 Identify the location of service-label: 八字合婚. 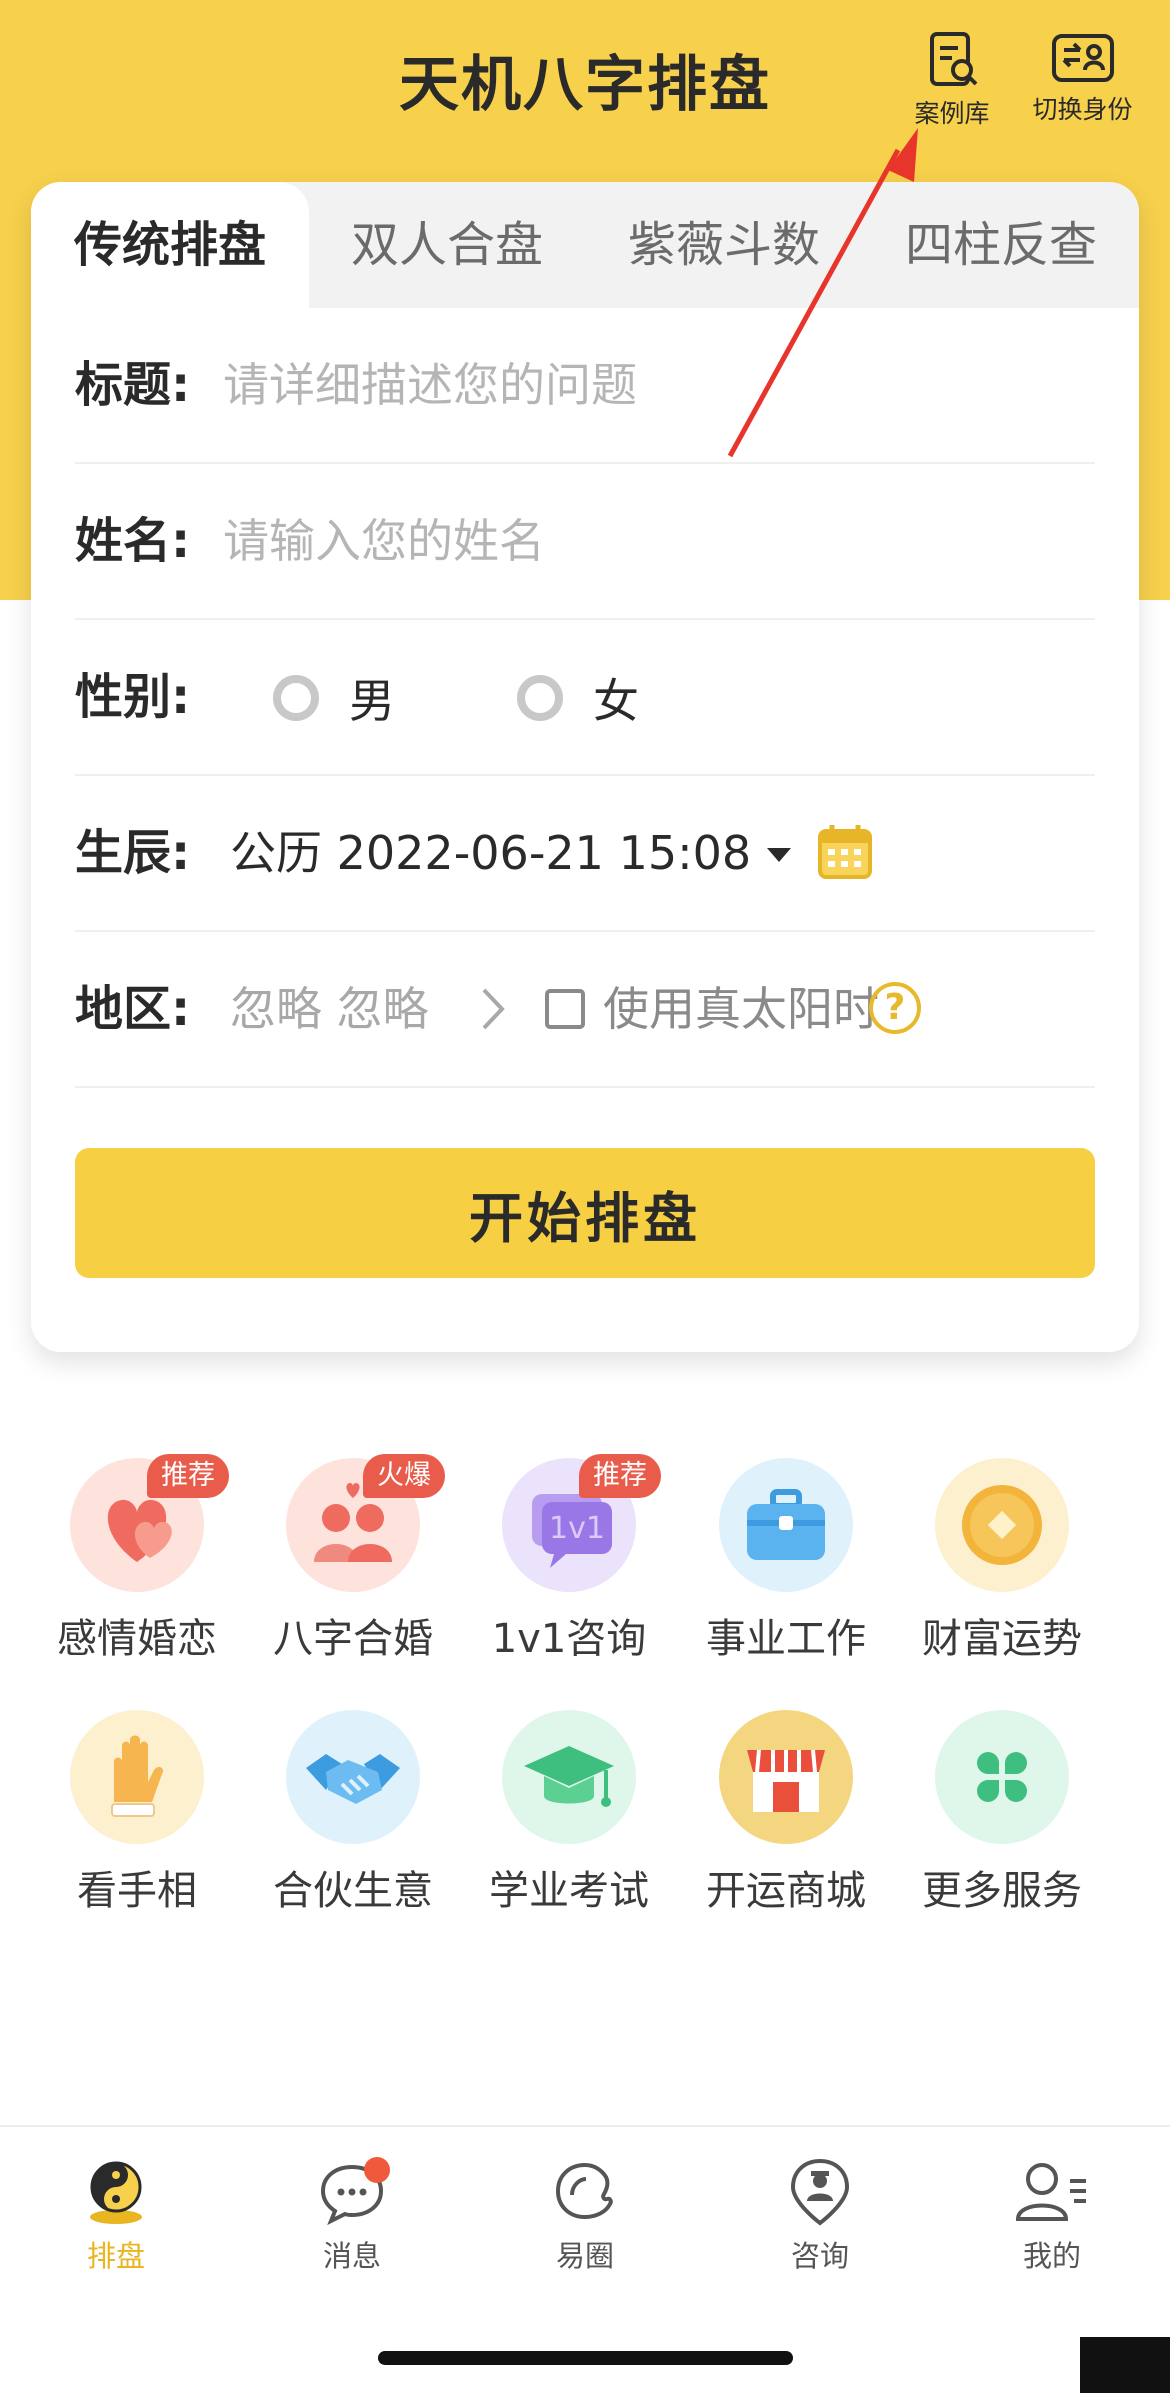
(353, 1639).